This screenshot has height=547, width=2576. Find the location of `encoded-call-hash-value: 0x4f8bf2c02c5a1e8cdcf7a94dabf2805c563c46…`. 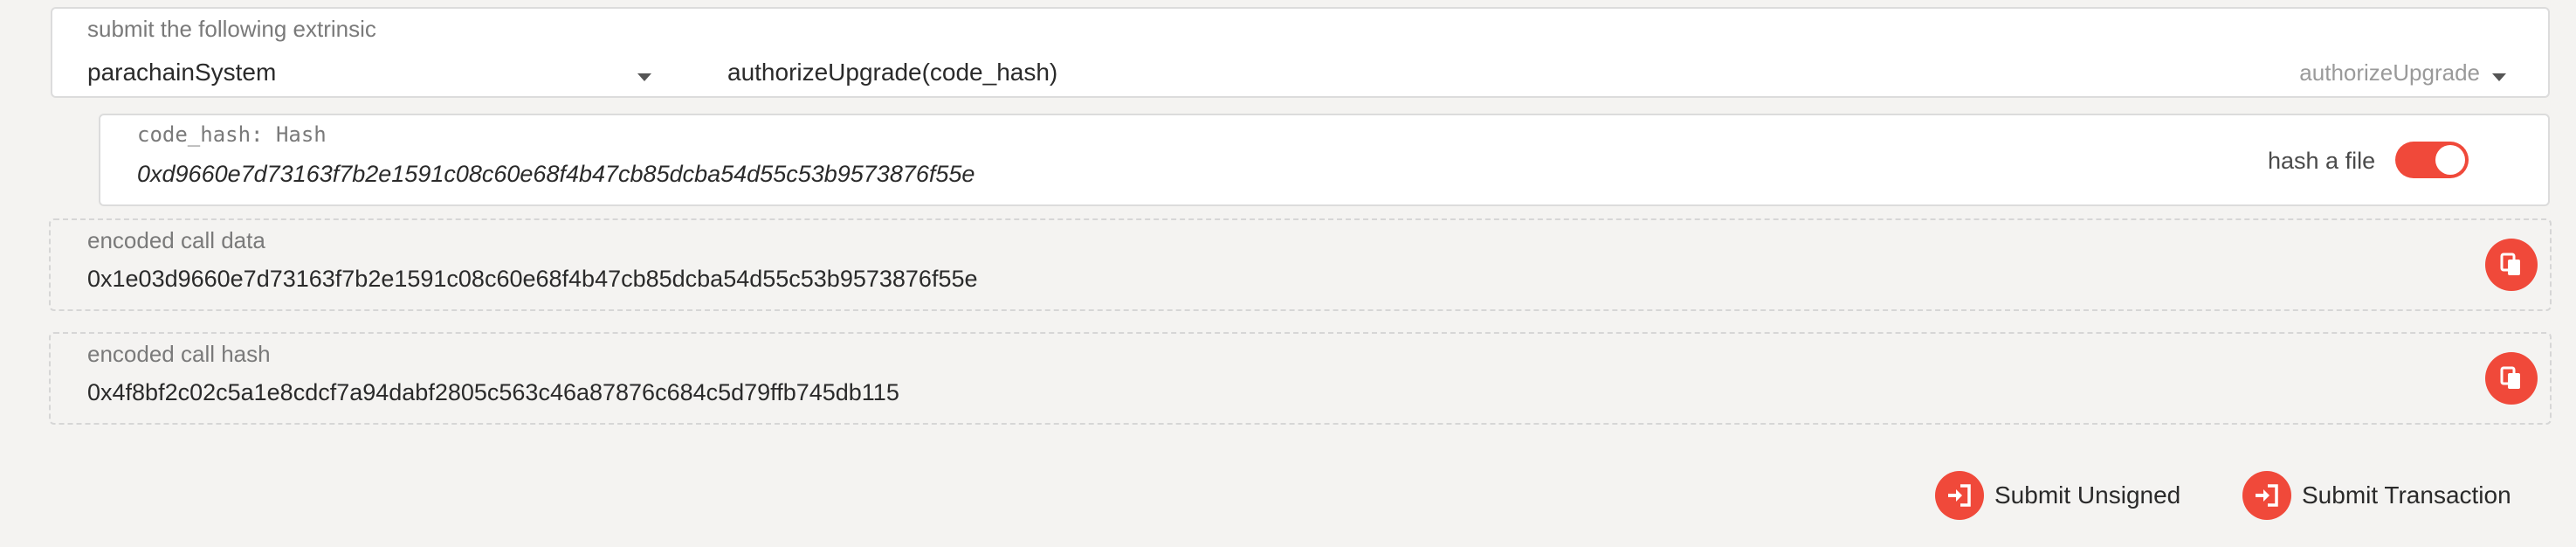

encoded-call-hash-value: 0x4f8bf2c02c5a1e8cdcf7a94dabf2805c563c46… is located at coordinates (493, 392).